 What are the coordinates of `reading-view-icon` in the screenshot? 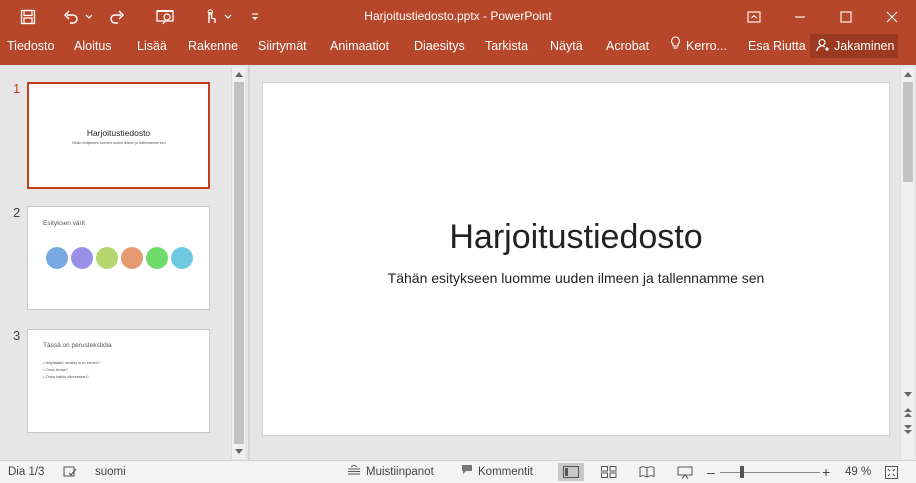 It's located at (647, 472).